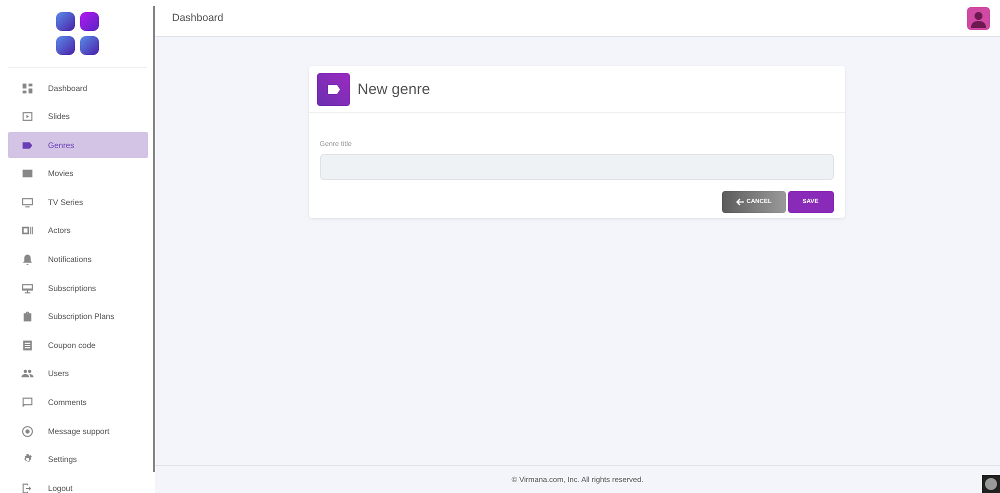  What do you see at coordinates (78, 484) in the screenshot?
I see `sidebar-item: Logout` at bounding box center [78, 484].